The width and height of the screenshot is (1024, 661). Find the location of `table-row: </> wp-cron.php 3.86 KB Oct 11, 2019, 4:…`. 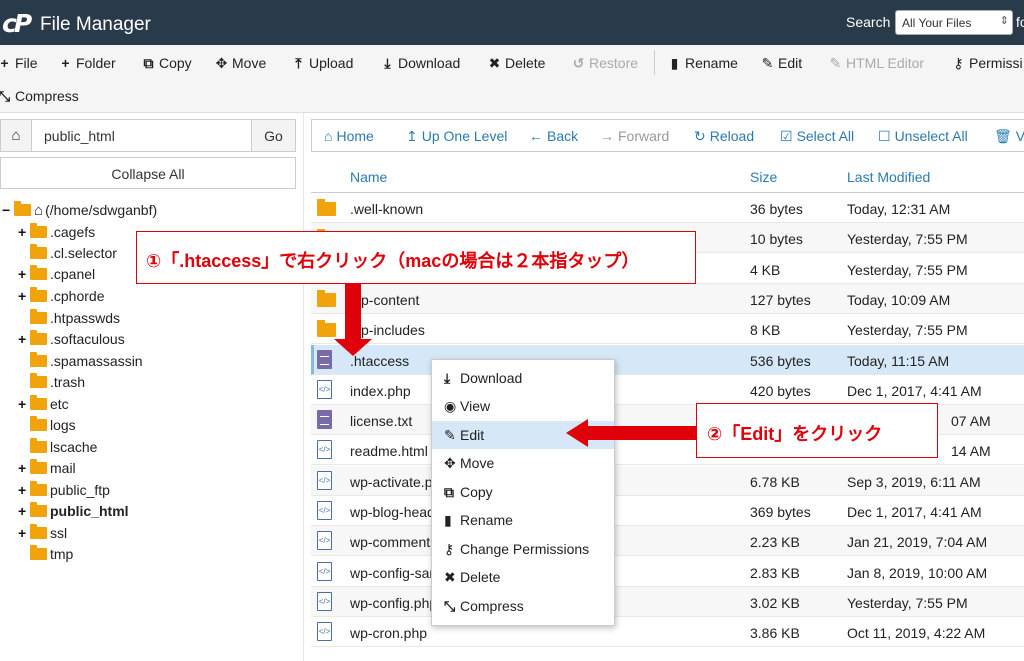

table-row: </> wp-cron.php 3.86 KB Oct 11, 2019, 4:… is located at coordinates (667, 632).